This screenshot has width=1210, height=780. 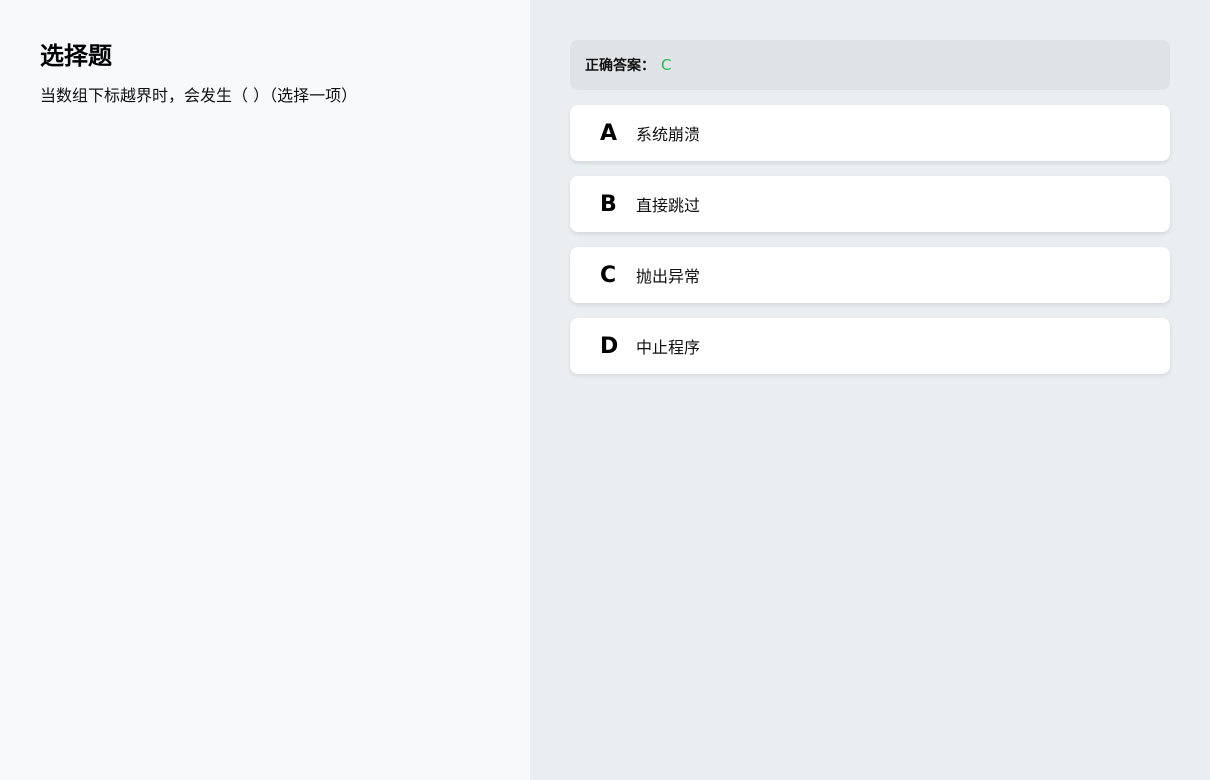 What do you see at coordinates (668, 276) in the screenshot?
I see `option-text: 抛出异常` at bounding box center [668, 276].